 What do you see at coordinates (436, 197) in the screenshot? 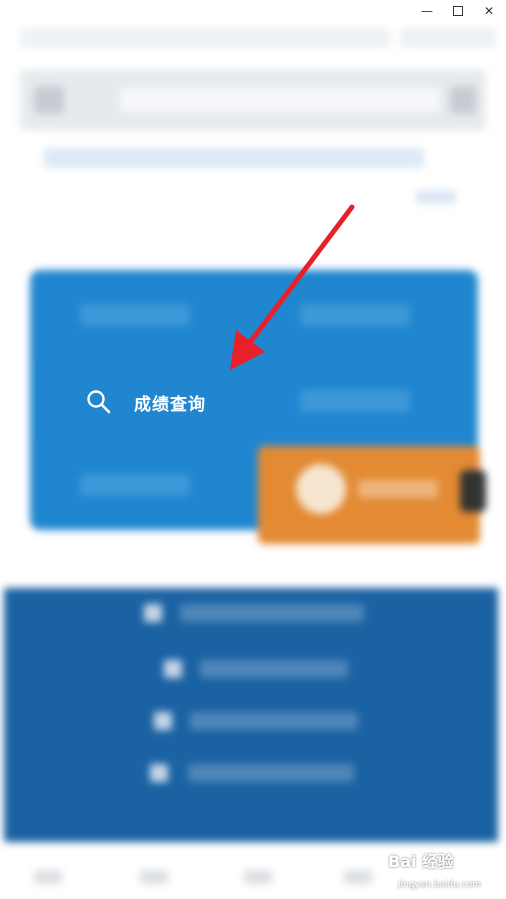
I see `more-link` at bounding box center [436, 197].